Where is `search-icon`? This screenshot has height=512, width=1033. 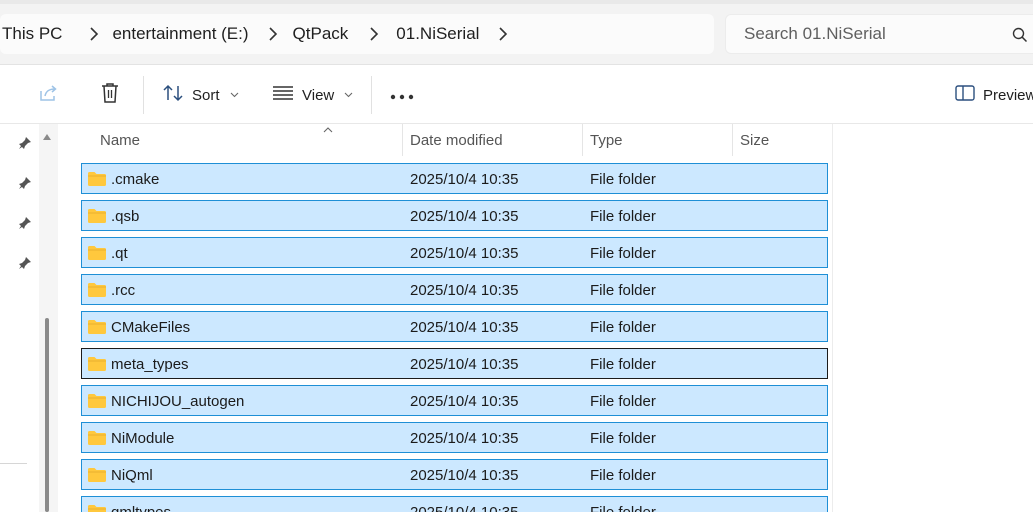
search-icon is located at coordinates (1020, 37).